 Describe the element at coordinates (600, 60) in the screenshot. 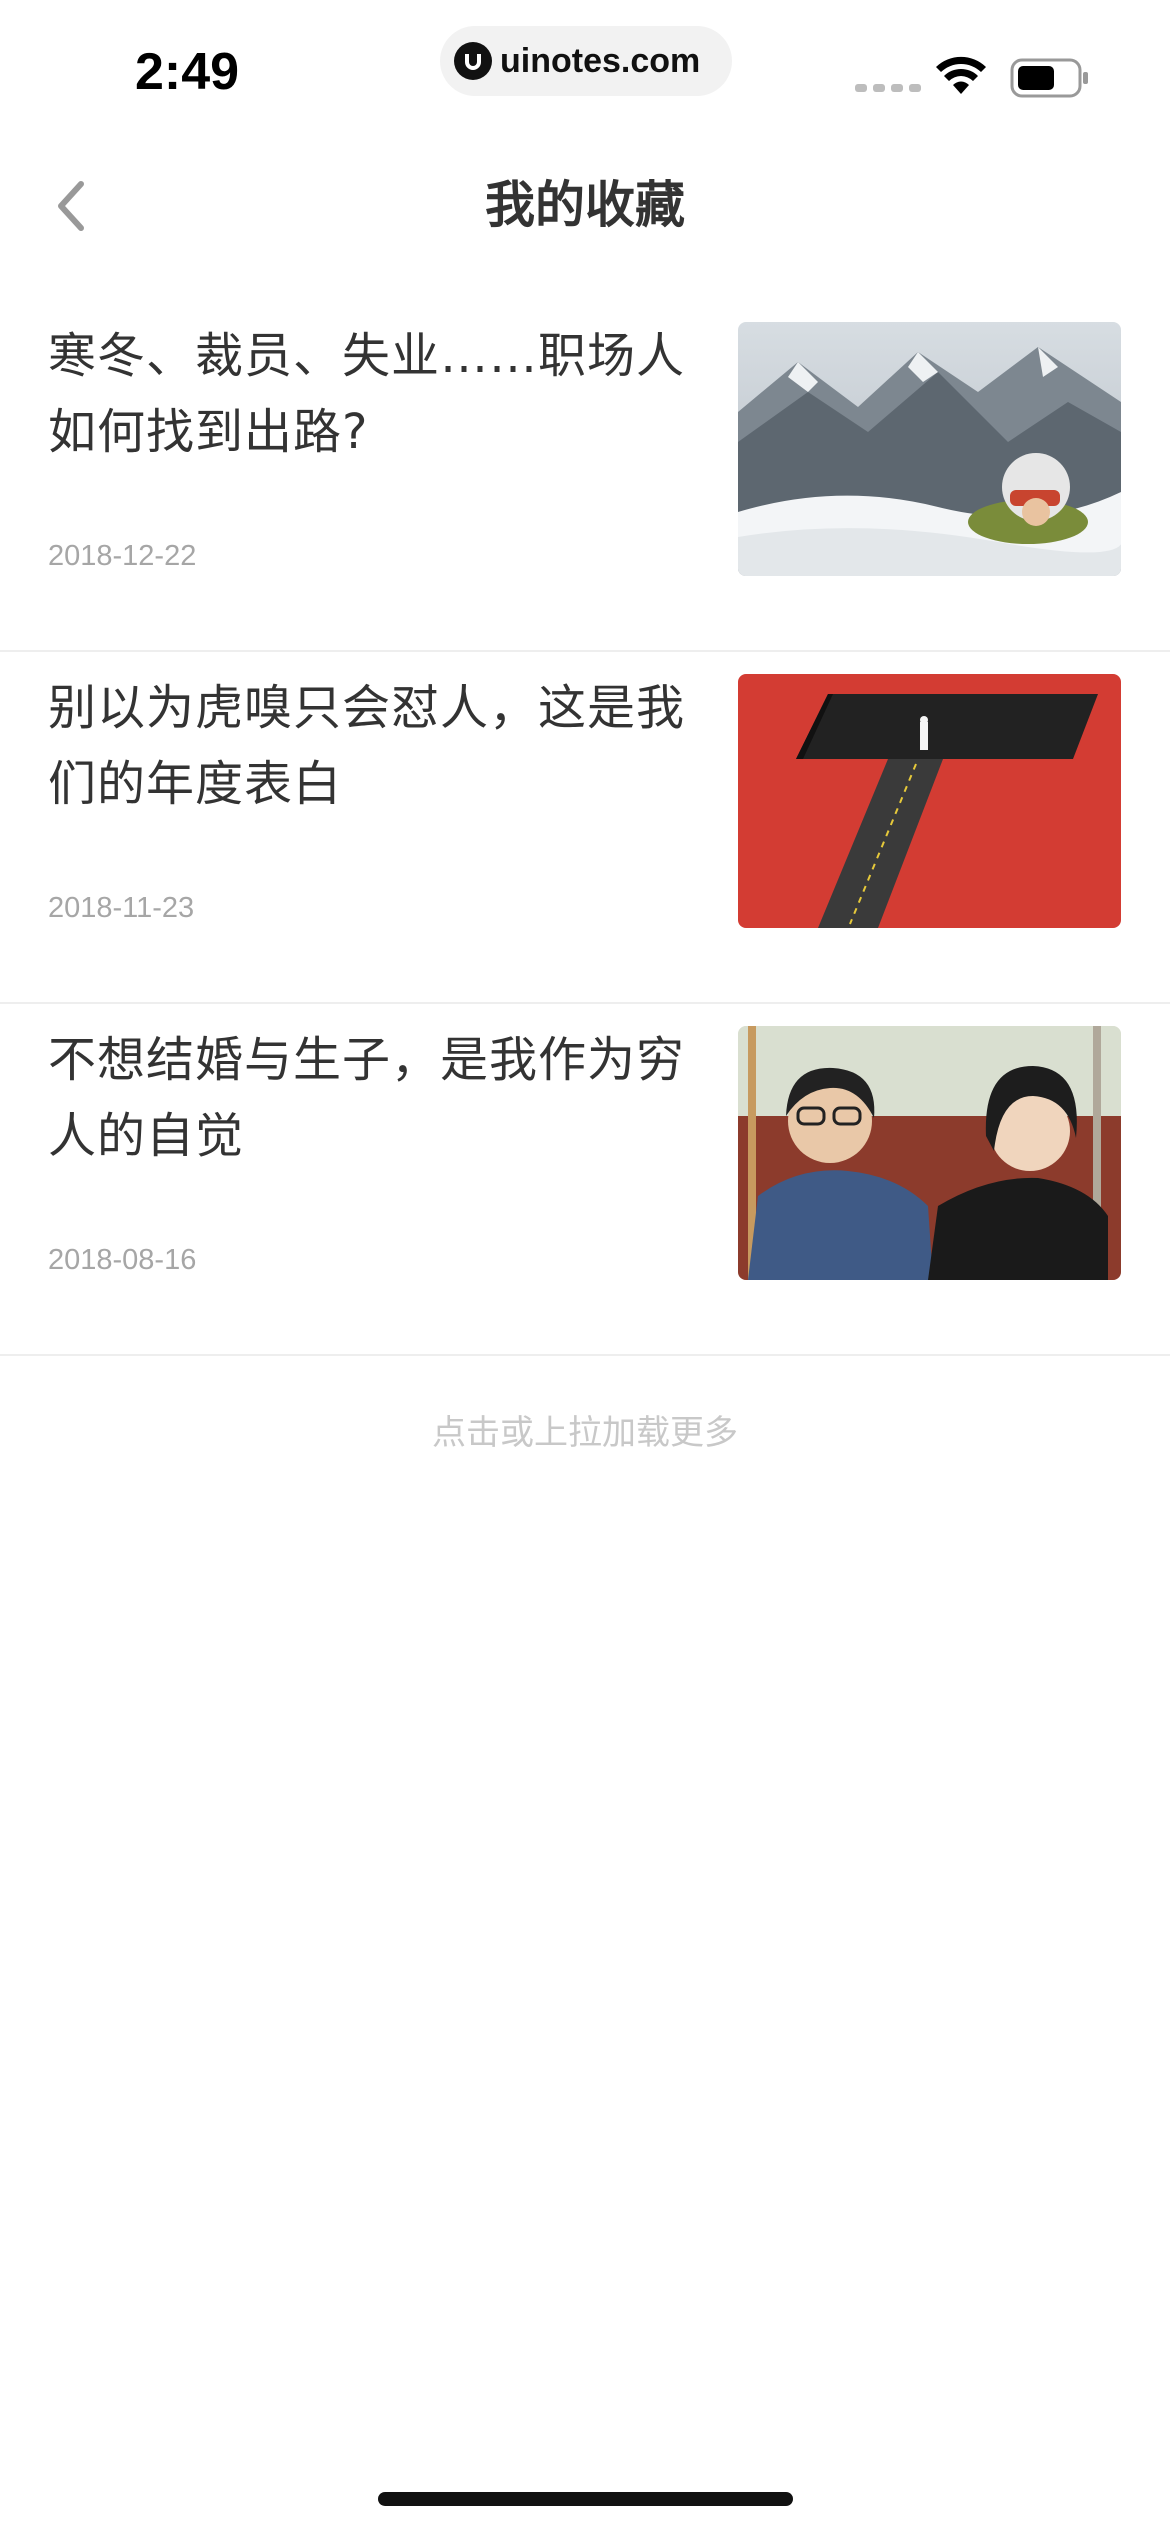

I see `url-text: uinotes.com` at that location.